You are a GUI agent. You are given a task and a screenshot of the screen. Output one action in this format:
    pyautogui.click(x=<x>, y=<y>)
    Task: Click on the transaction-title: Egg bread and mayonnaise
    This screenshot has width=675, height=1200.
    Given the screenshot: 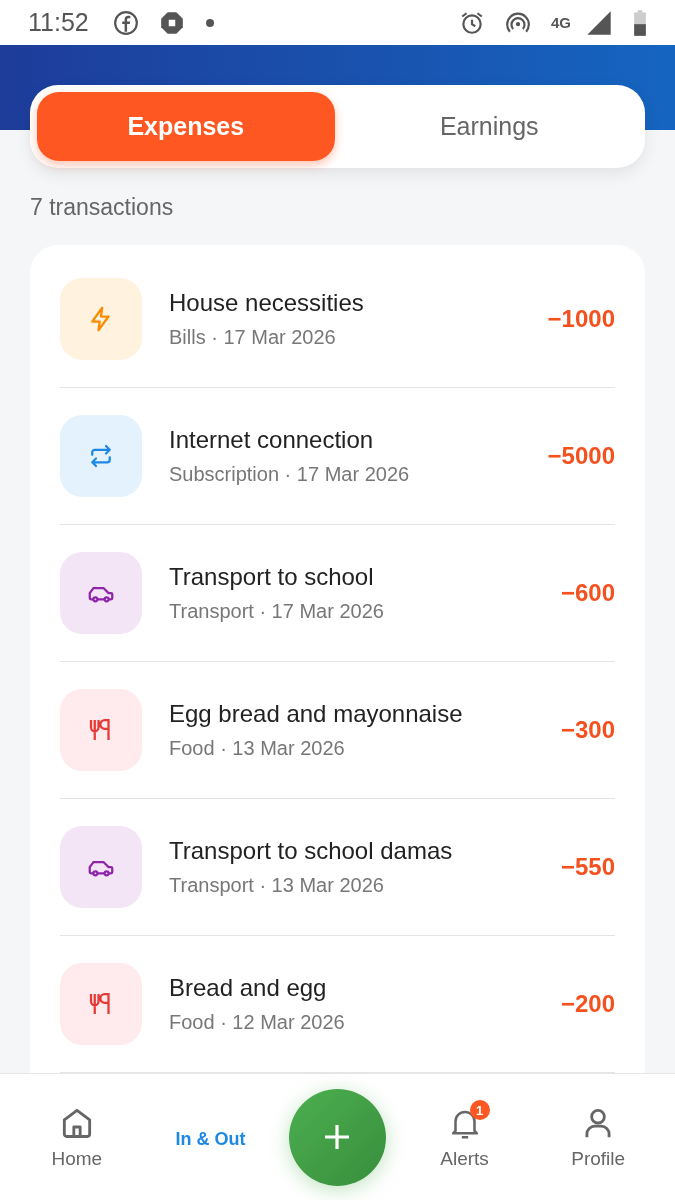 What is the action you would take?
    pyautogui.click(x=316, y=714)
    